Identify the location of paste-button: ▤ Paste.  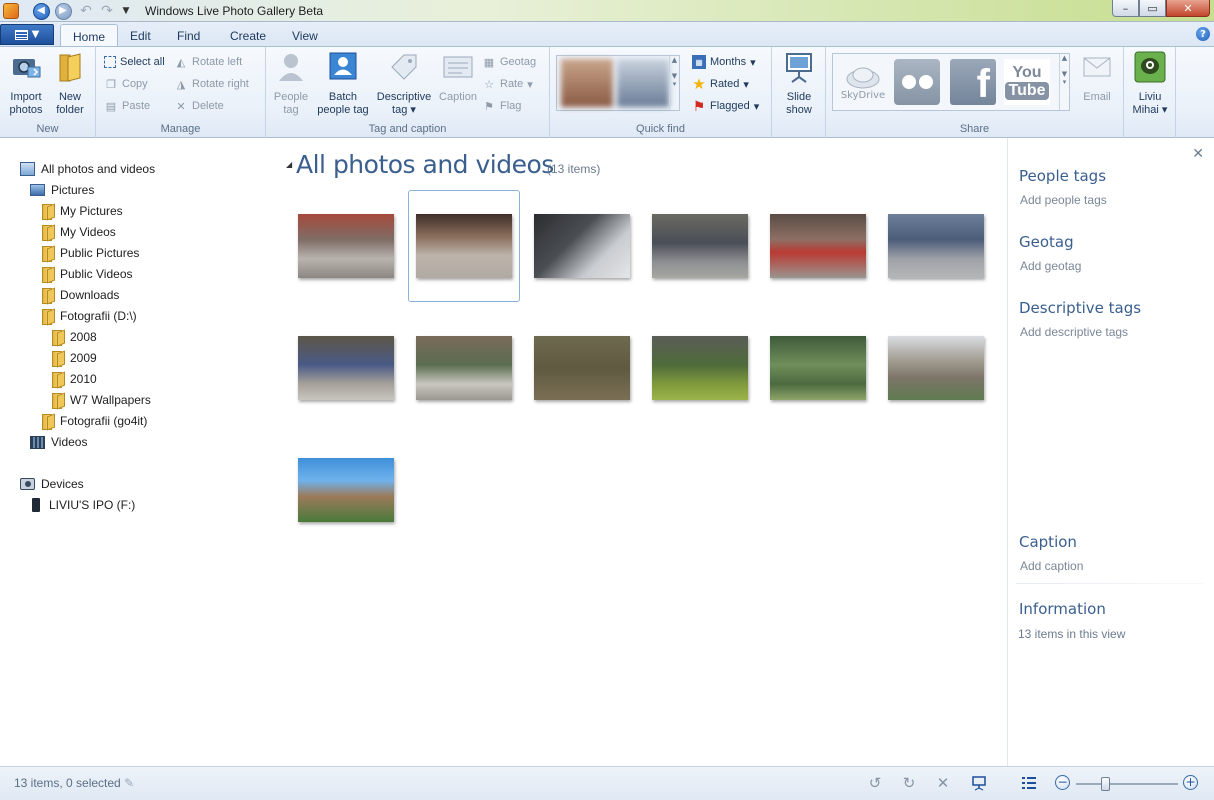
(127, 106).